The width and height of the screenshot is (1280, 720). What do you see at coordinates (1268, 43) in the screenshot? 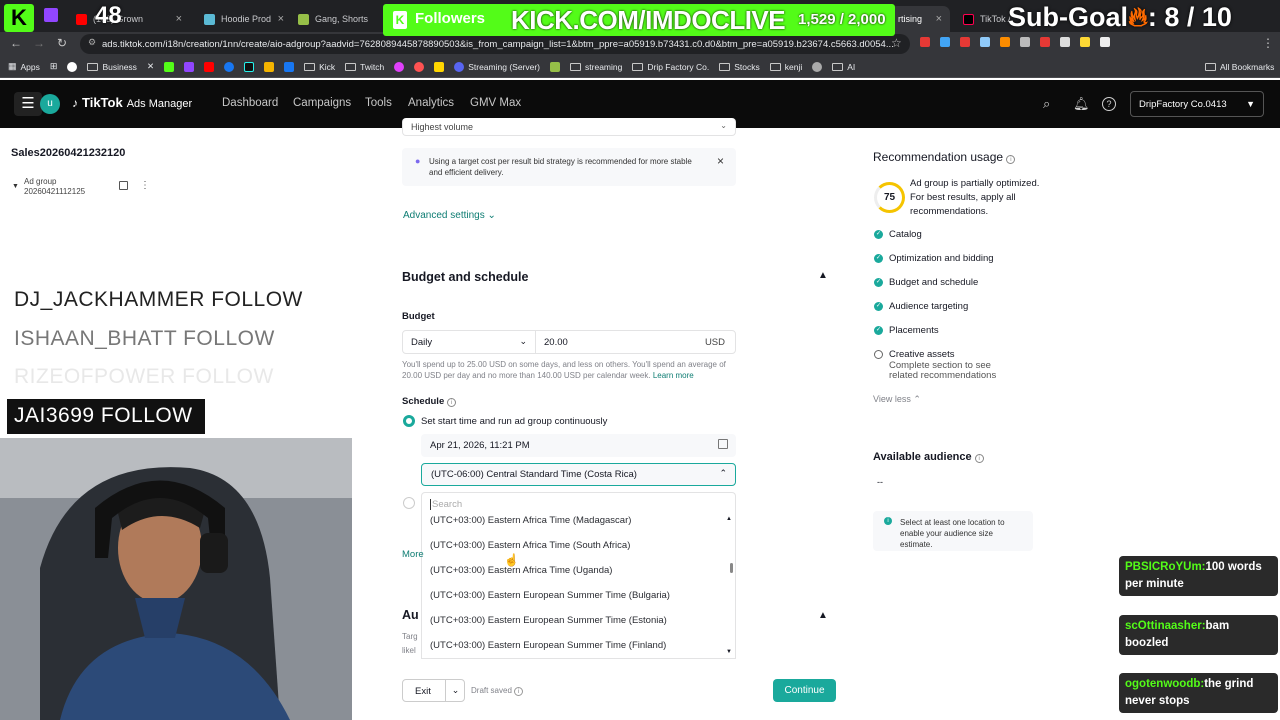
I see `menu-dots-icon: ⋮` at bounding box center [1268, 43].